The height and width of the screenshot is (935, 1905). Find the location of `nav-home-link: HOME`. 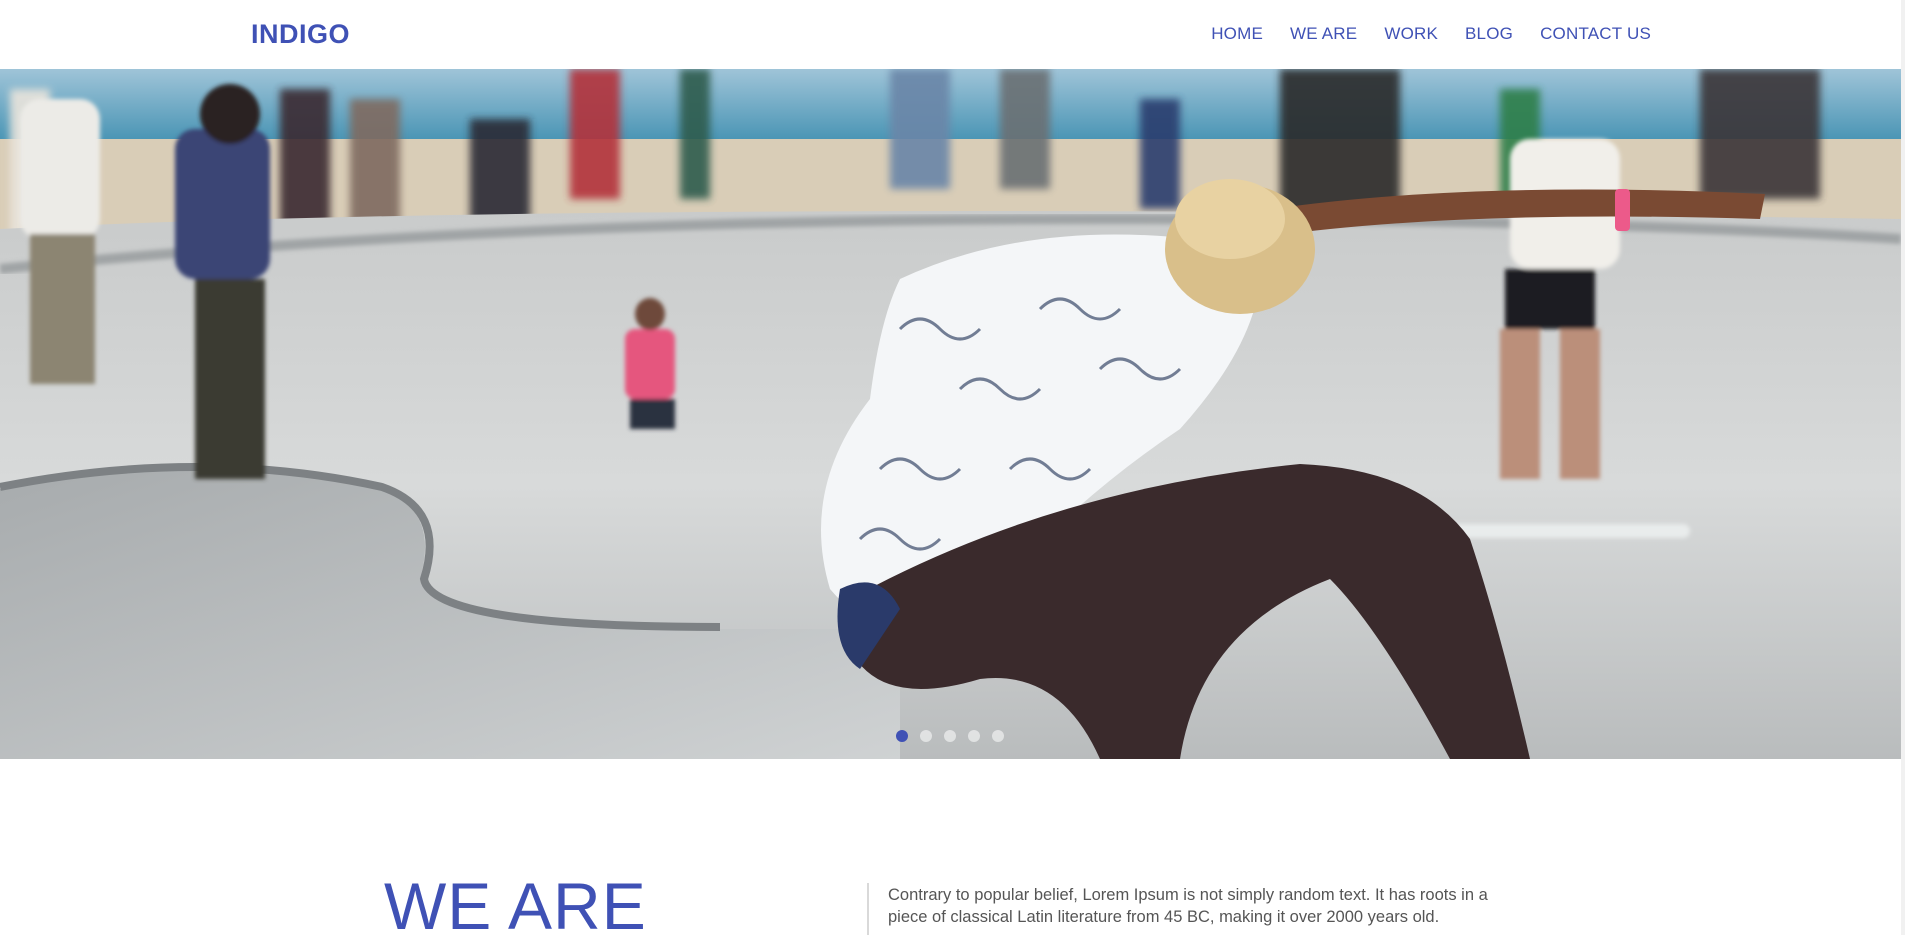

nav-home-link: HOME is located at coordinates (1237, 34).